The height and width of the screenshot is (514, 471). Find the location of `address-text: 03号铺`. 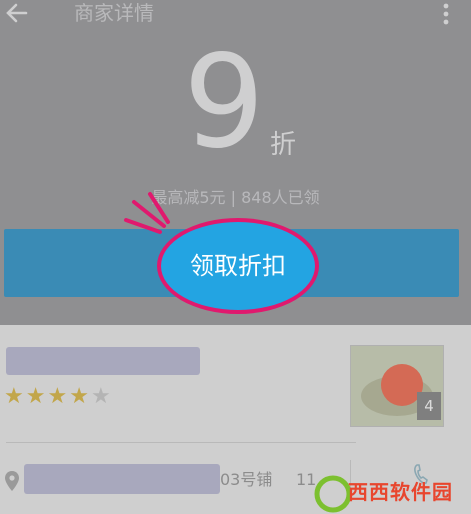

address-text: 03号铺 is located at coordinates (246, 480).